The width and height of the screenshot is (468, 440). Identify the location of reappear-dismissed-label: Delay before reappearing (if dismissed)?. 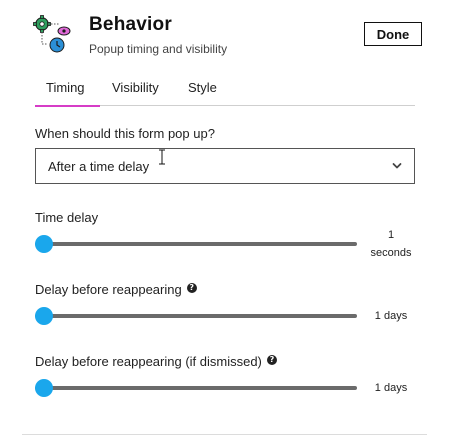
(156, 361).